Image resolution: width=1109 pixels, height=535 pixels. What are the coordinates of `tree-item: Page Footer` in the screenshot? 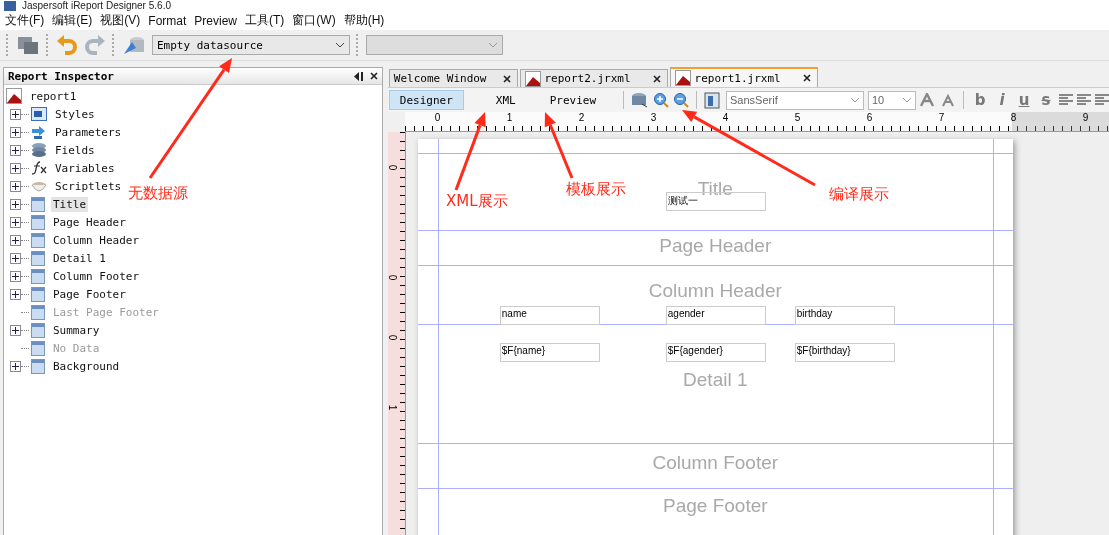 It's located at (89, 294).